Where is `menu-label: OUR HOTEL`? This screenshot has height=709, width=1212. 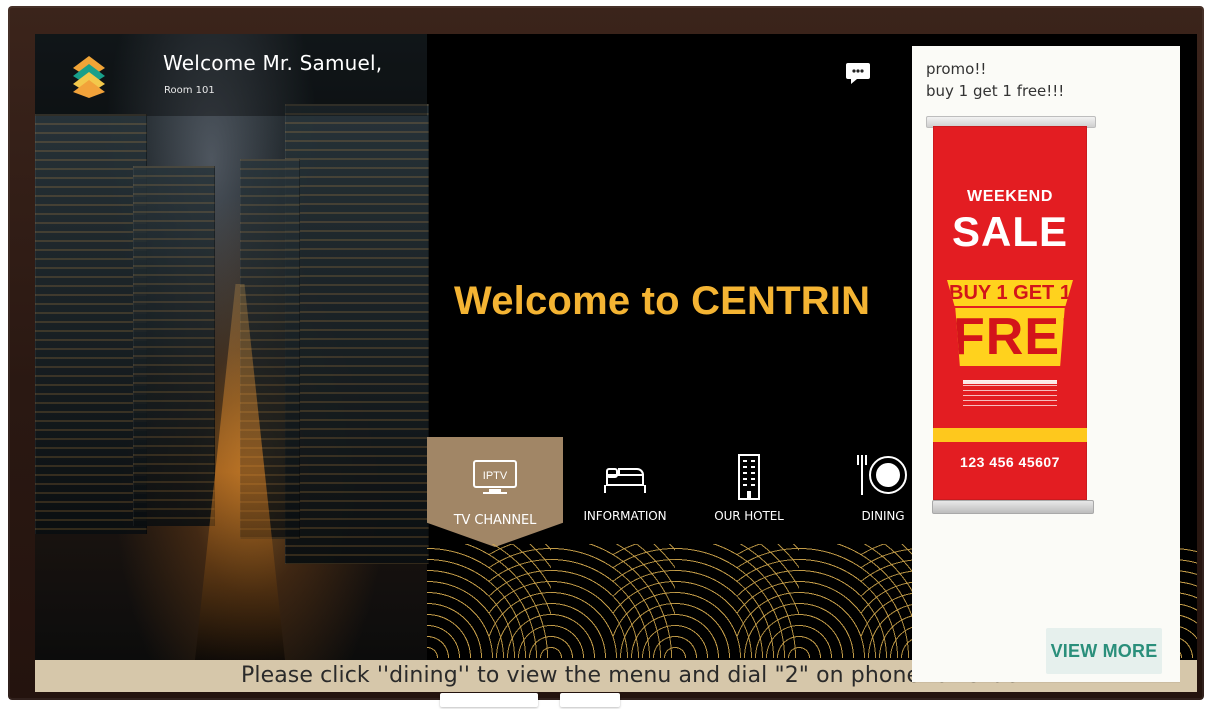
menu-label: OUR HOTEL is located at coordinates (749, 516).